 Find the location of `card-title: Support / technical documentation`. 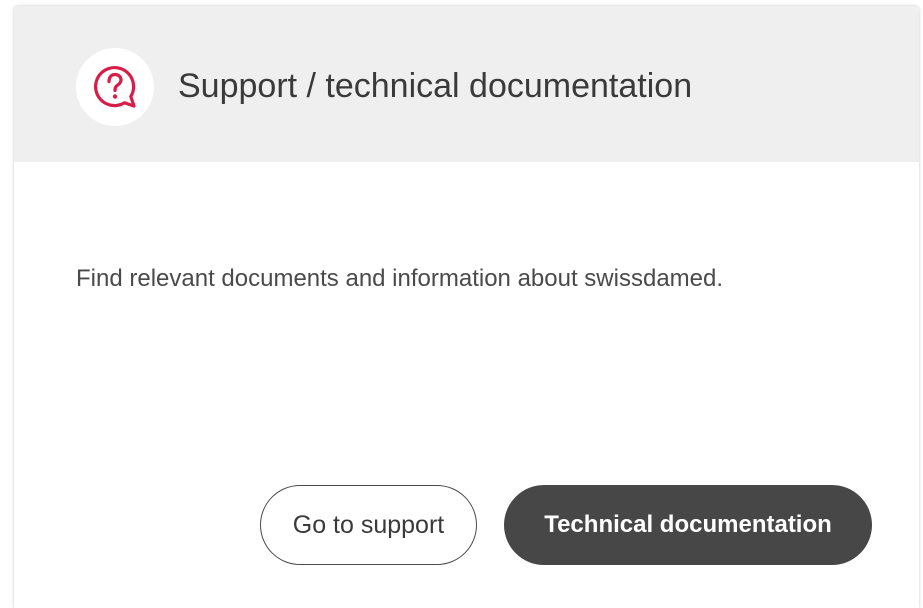

card-title: Support / technical documentation is located at coordinates (435, 86).